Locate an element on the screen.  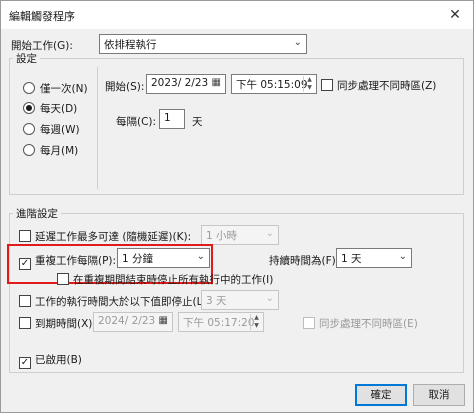
start-date-field: 2023/ 2/23 ▦ is located at coordinates (186, 84).